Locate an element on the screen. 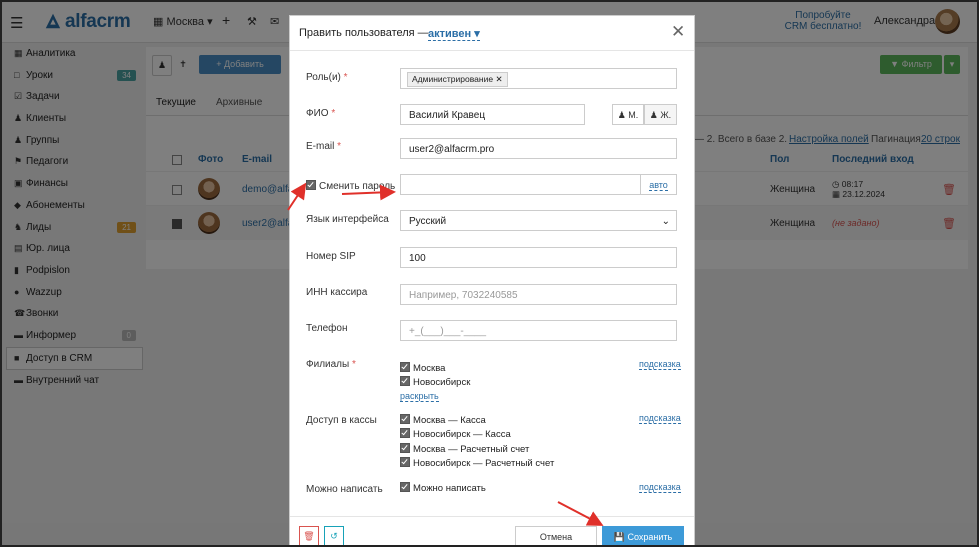 This screenshot has height=547, width=979. arrow-to-password is located at coordinates (368, 192).